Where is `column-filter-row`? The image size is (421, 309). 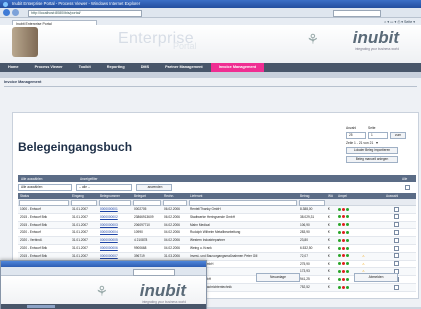
column-filter-row is located at coordinates (217, 202).